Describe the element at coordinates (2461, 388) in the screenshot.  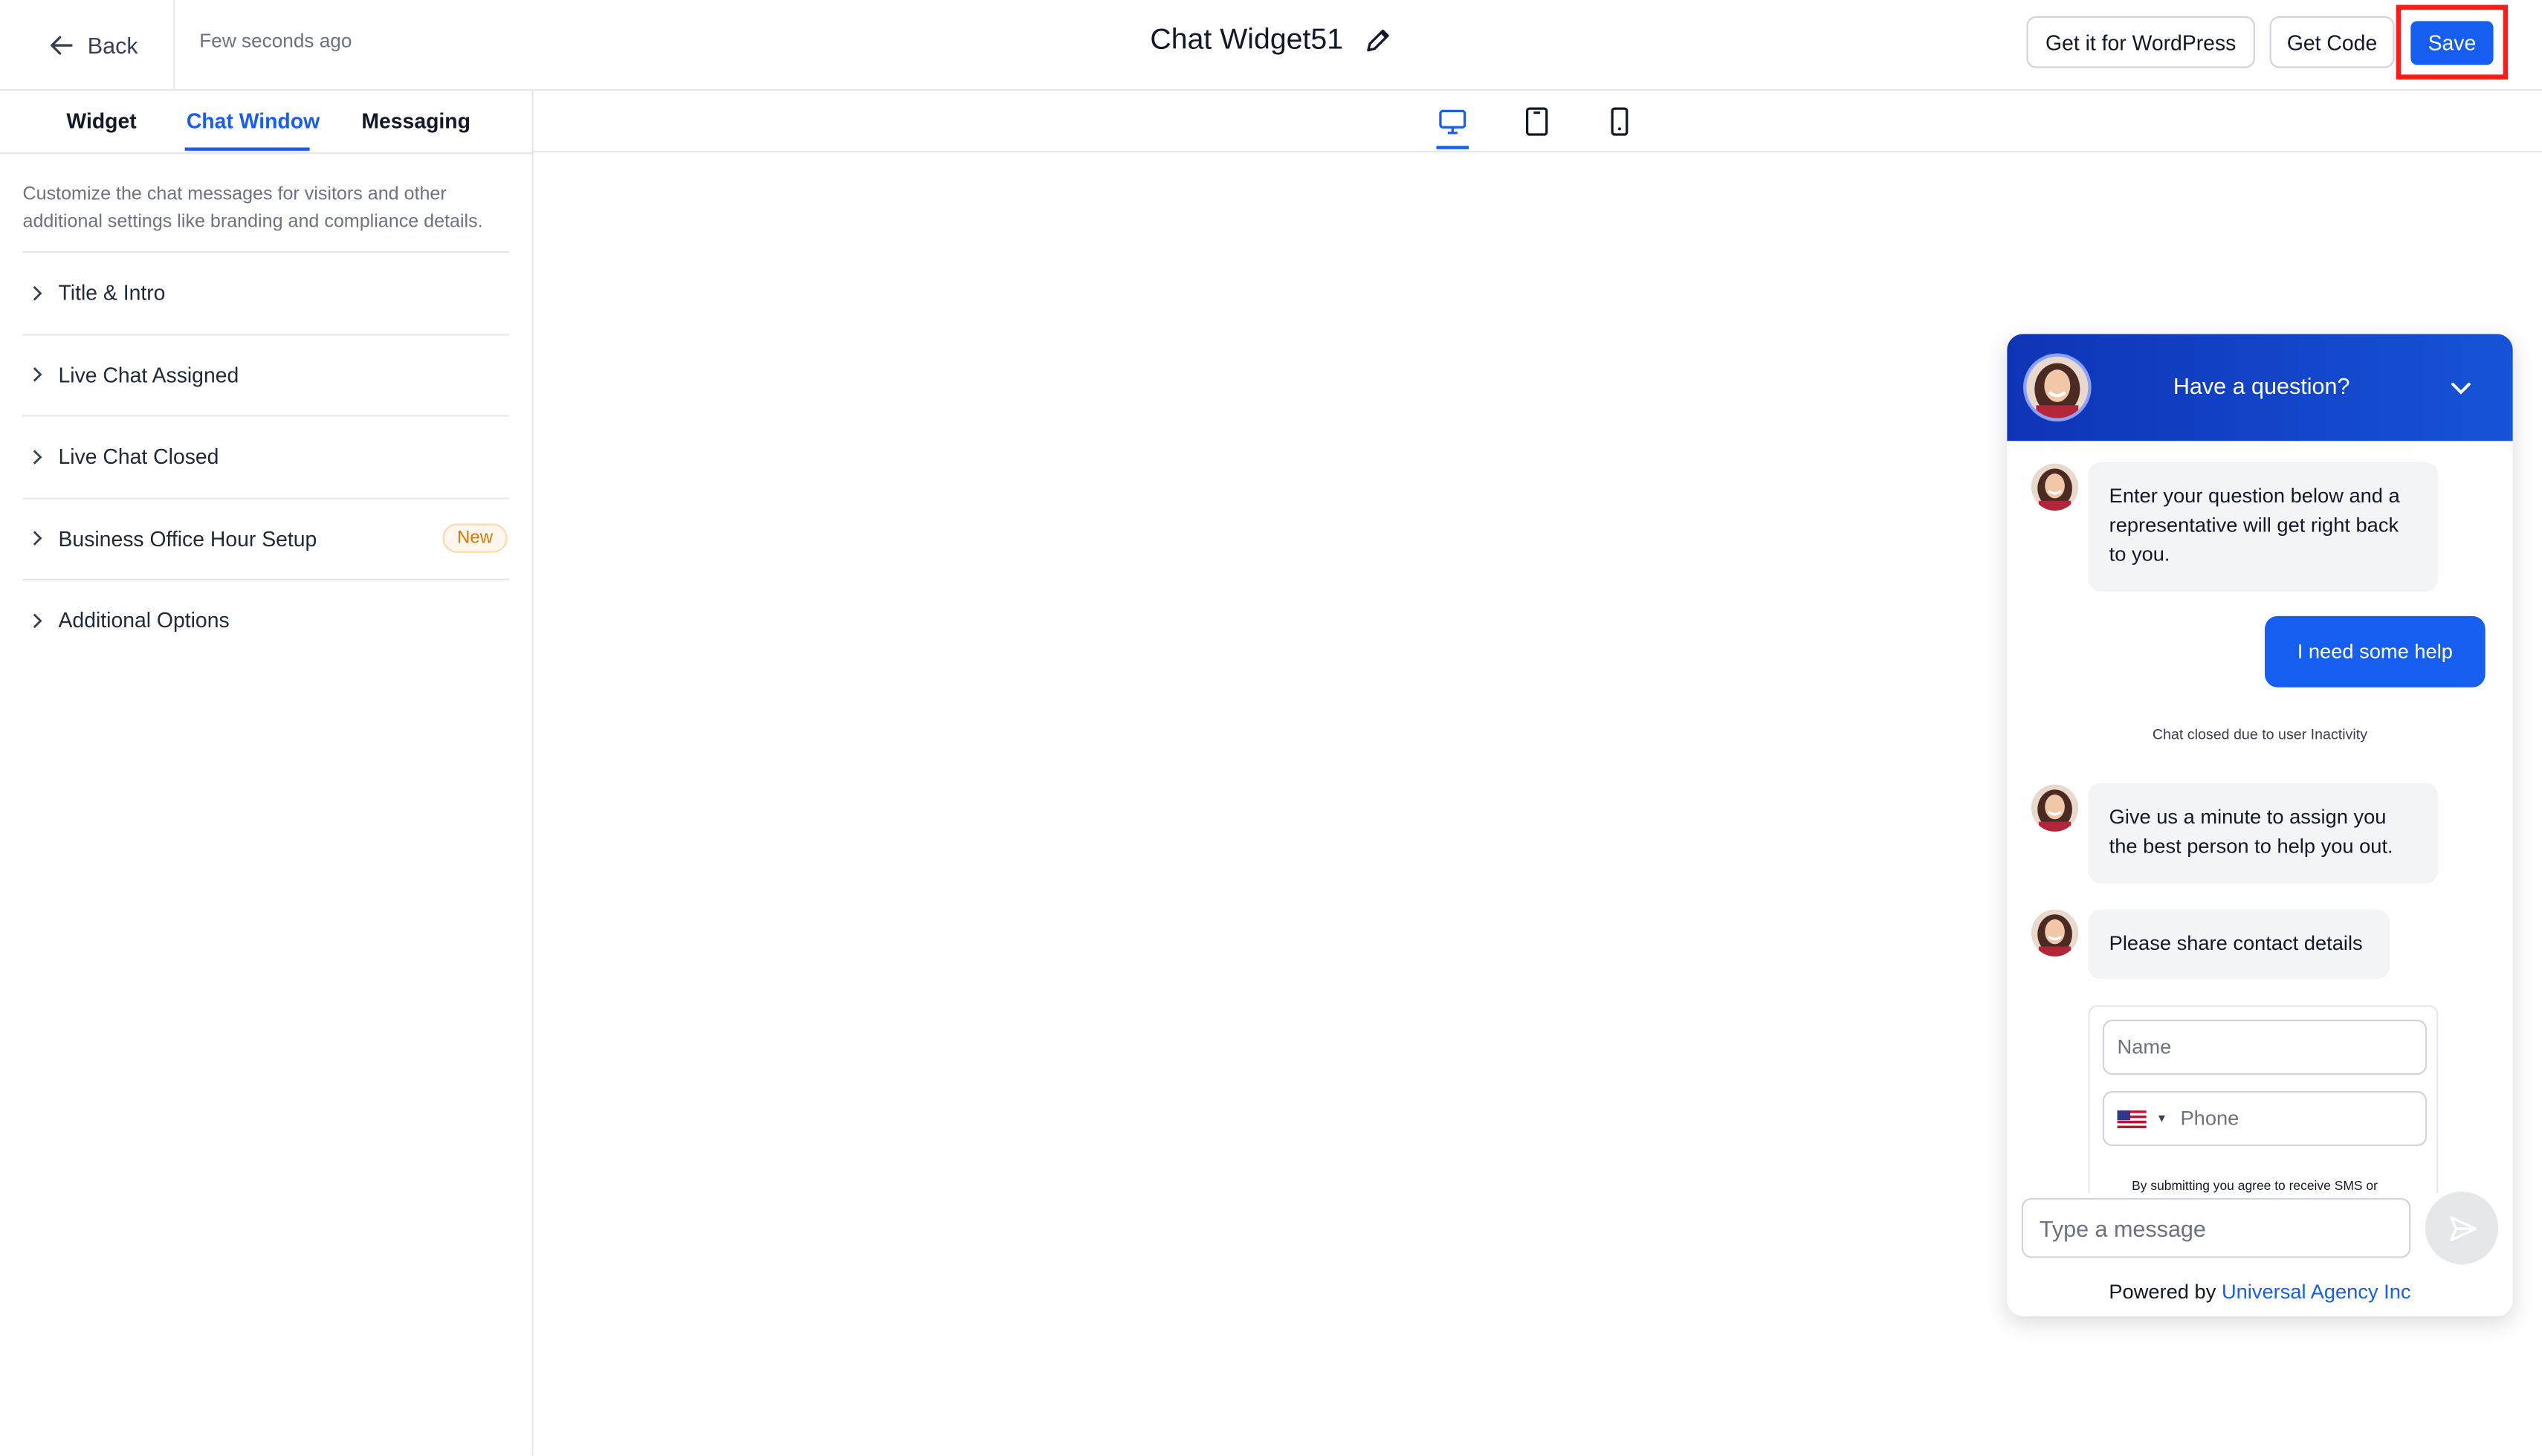
I see `chevron-down-icon` at that location.